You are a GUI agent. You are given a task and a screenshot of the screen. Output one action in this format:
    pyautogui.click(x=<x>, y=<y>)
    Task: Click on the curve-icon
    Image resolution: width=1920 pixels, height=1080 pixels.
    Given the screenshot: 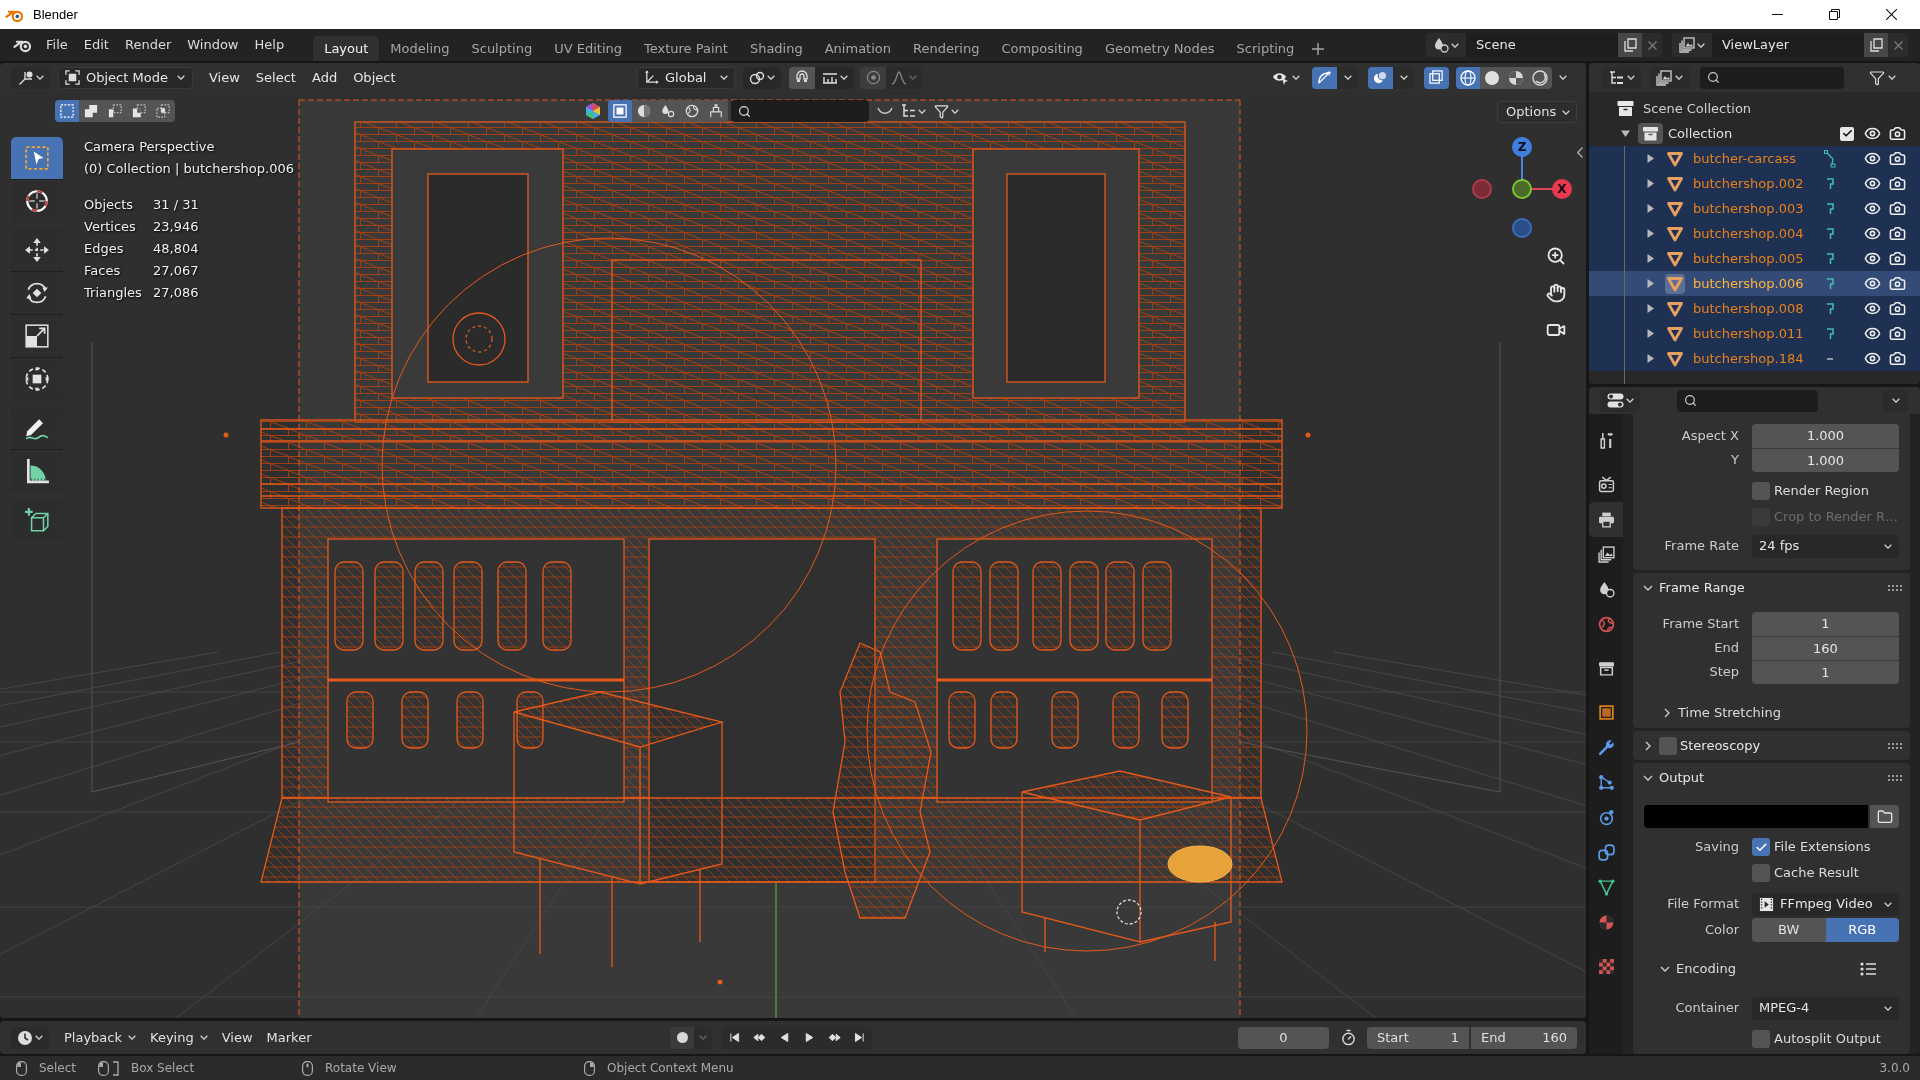 What is the action you would take?
    pyautogui.click(x=885, y=111)
    